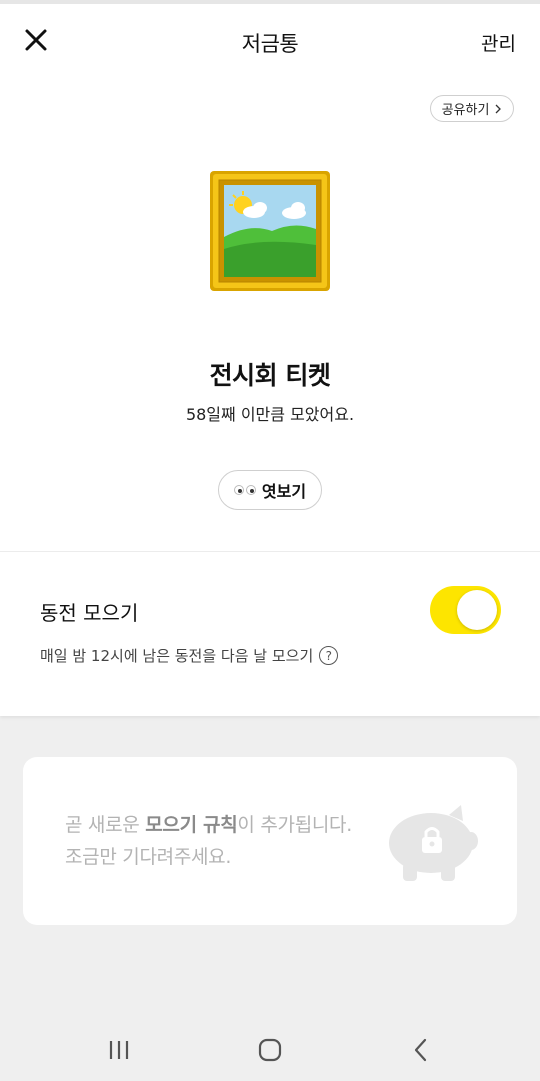 Image resolution: width=540 pixels, height=1081 pixels. What do you see at coordinates (270, 231) in the screenshot?
I see `framed-picture-icon` at bounding box center [270, 231].